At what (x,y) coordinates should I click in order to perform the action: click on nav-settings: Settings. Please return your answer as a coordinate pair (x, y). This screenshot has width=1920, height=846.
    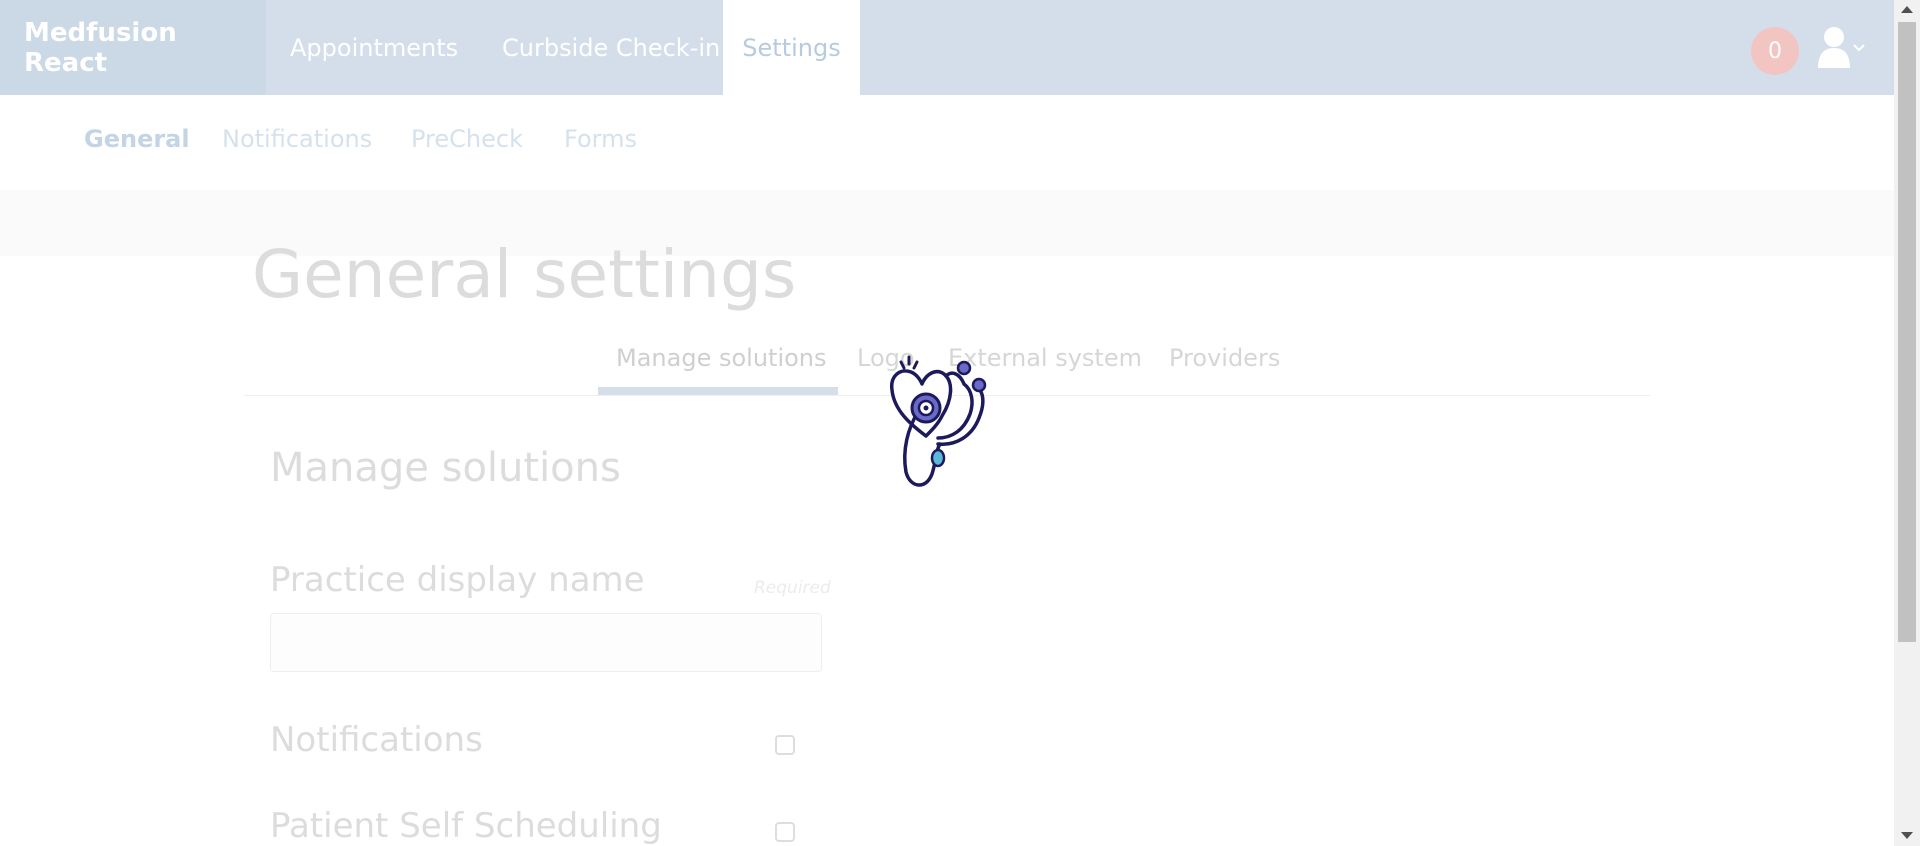
    Looking at the image, I should click on (791, 47).